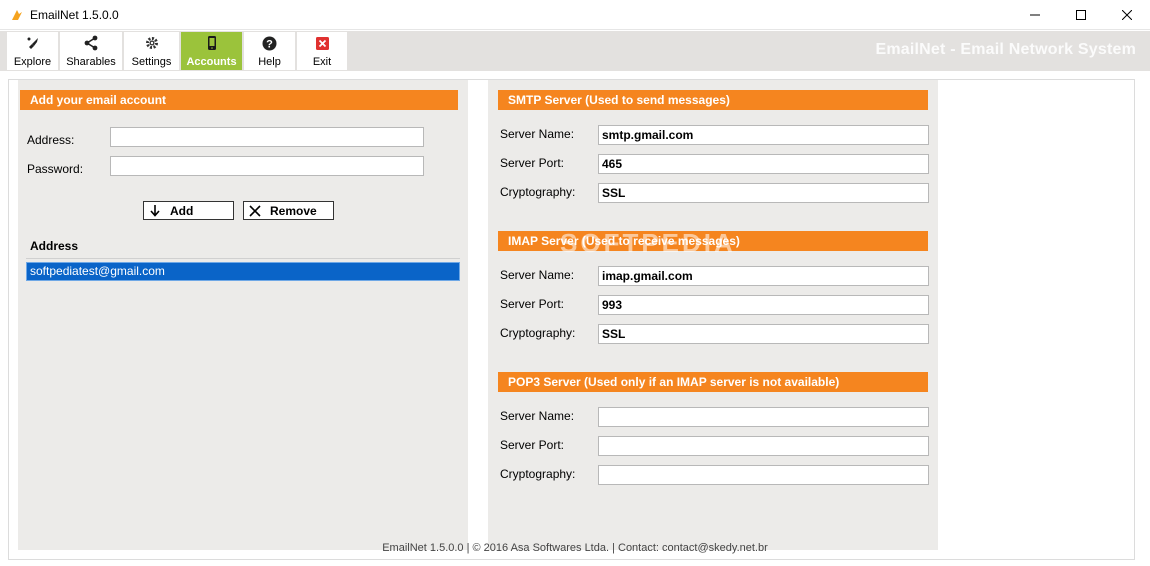  Describe the element at coordinates (32, 62) in the screenshot. I see `toolbar-explore-label: Explore` at that location.